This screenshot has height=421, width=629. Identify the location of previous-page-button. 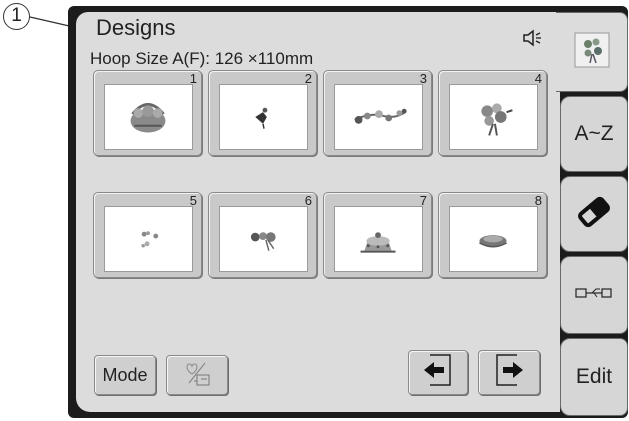
(438, 372).